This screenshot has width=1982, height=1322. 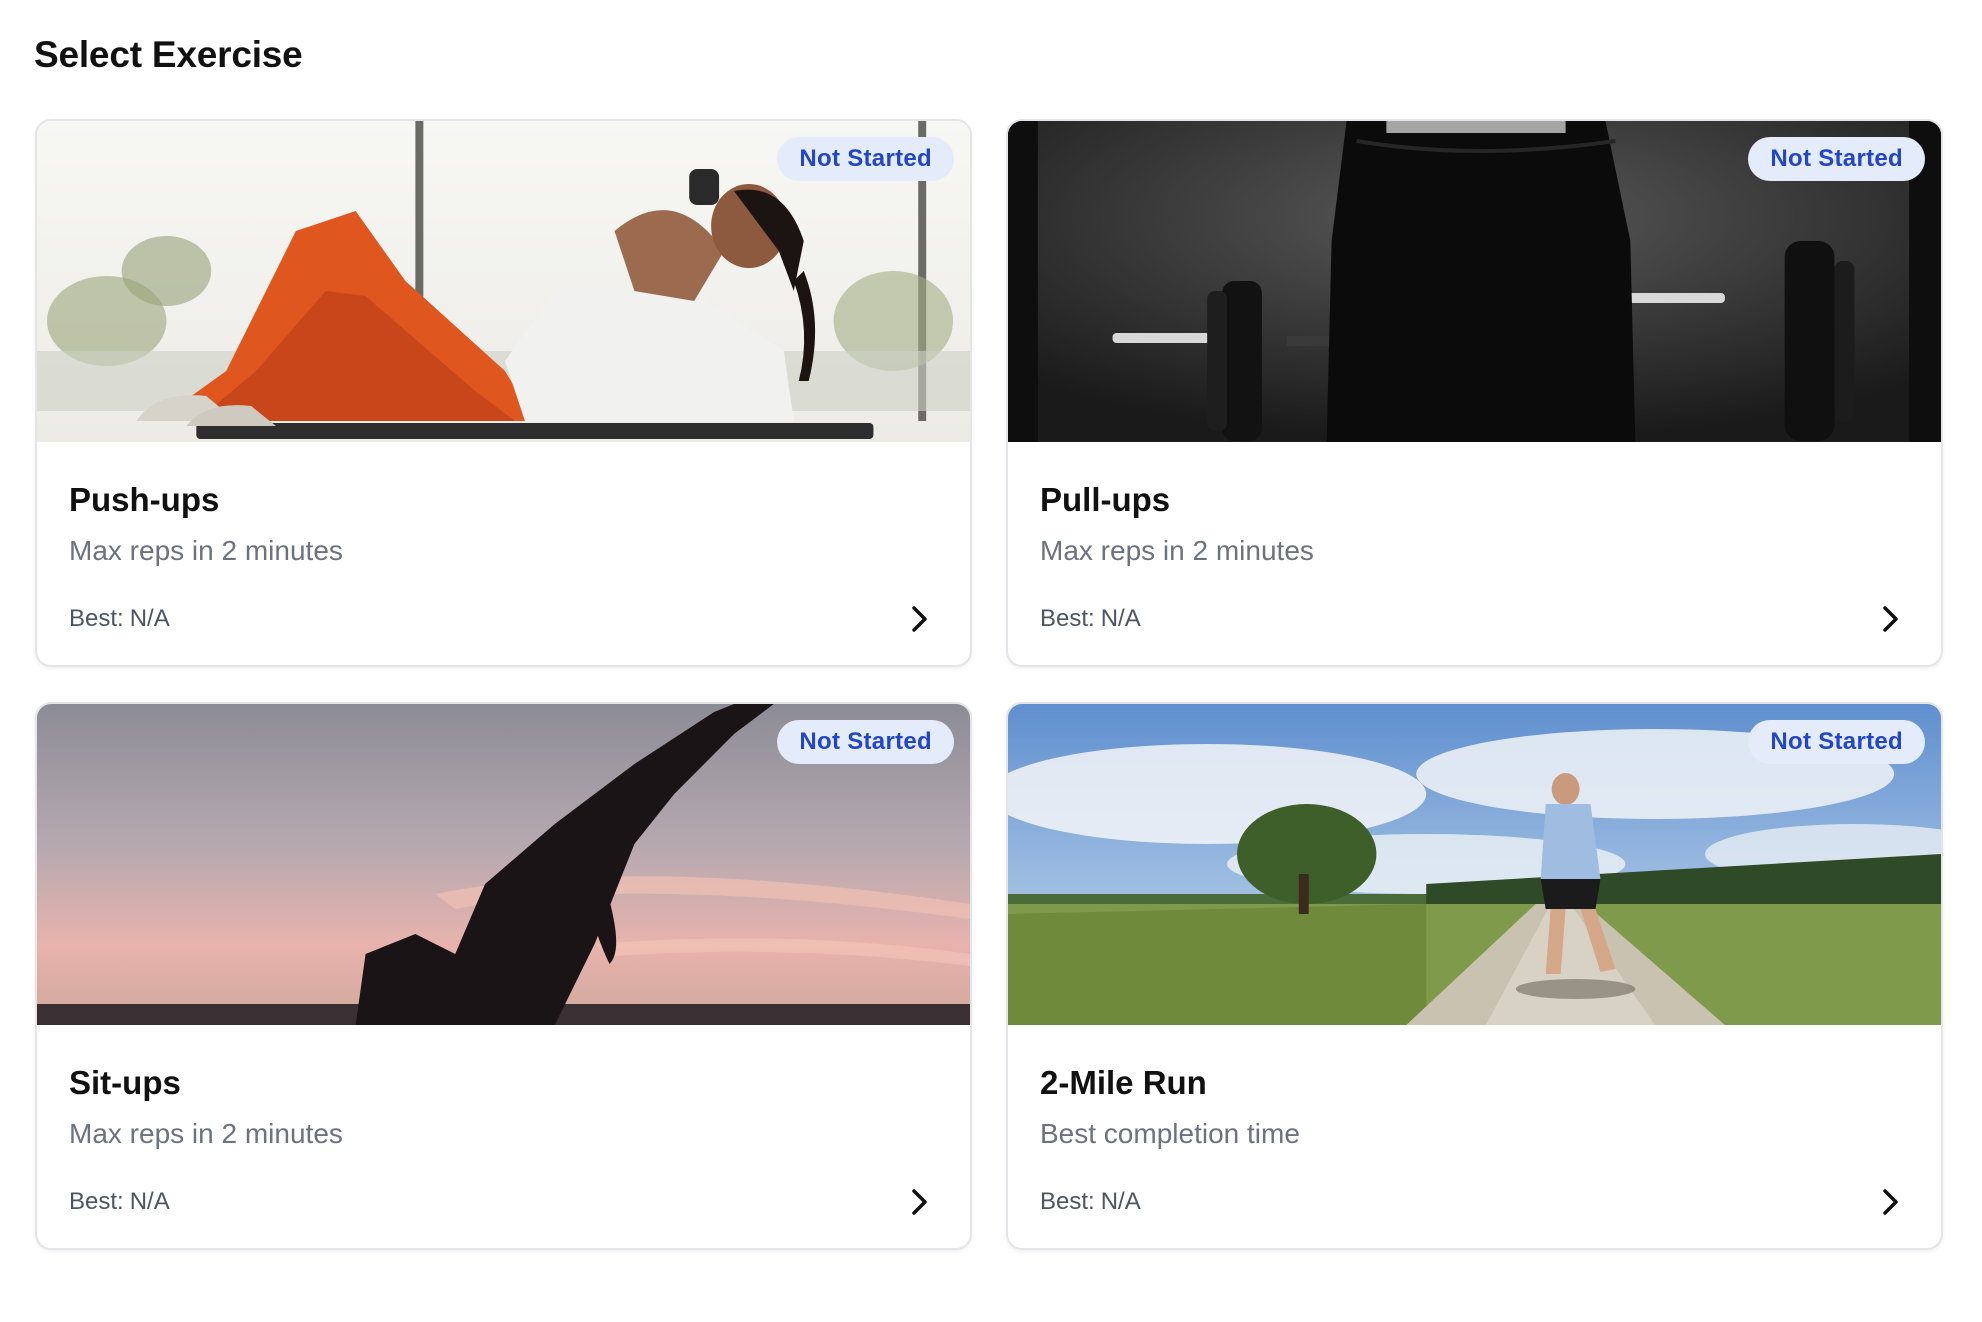 What do you see at coordinates (503, 505) in the screenshot?
I see `card-body: Push-ups Max reps in 2 minutes` at bounding box center [503, 505].